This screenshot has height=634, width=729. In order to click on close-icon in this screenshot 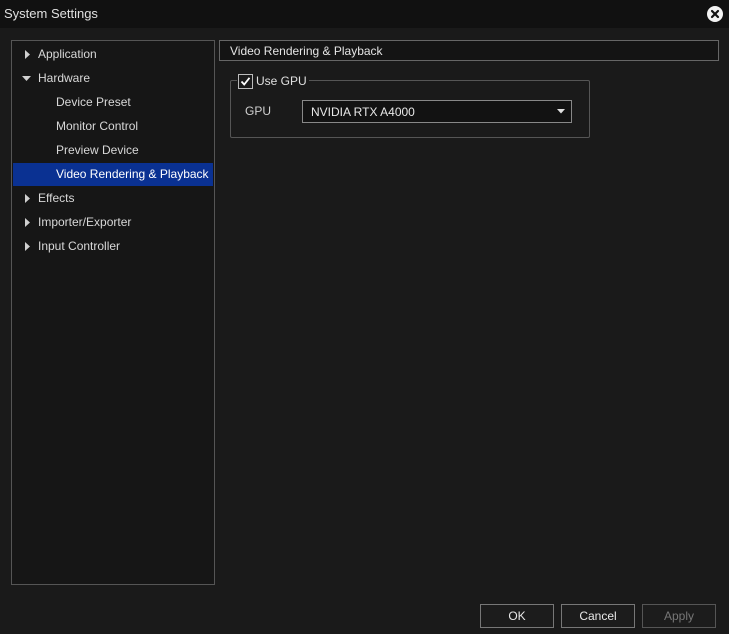, I will do `click(715, 14)`.